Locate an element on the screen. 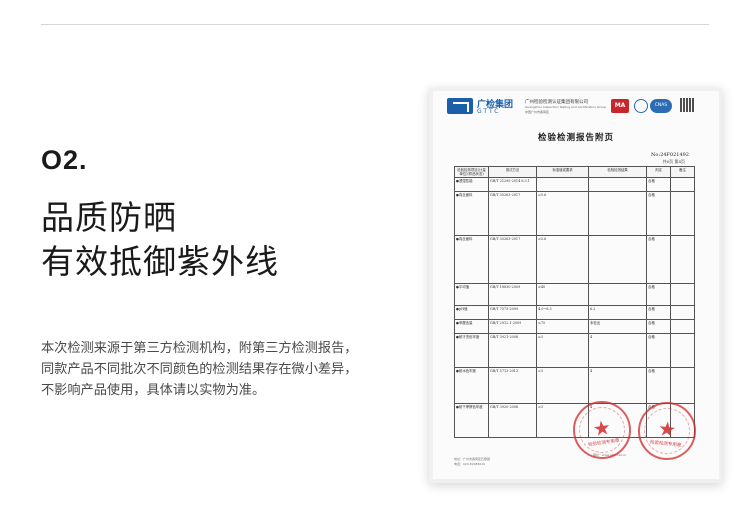  col-item: 检验检测项目(计量单位)(样品状态) is located at coordinates (471, 172).